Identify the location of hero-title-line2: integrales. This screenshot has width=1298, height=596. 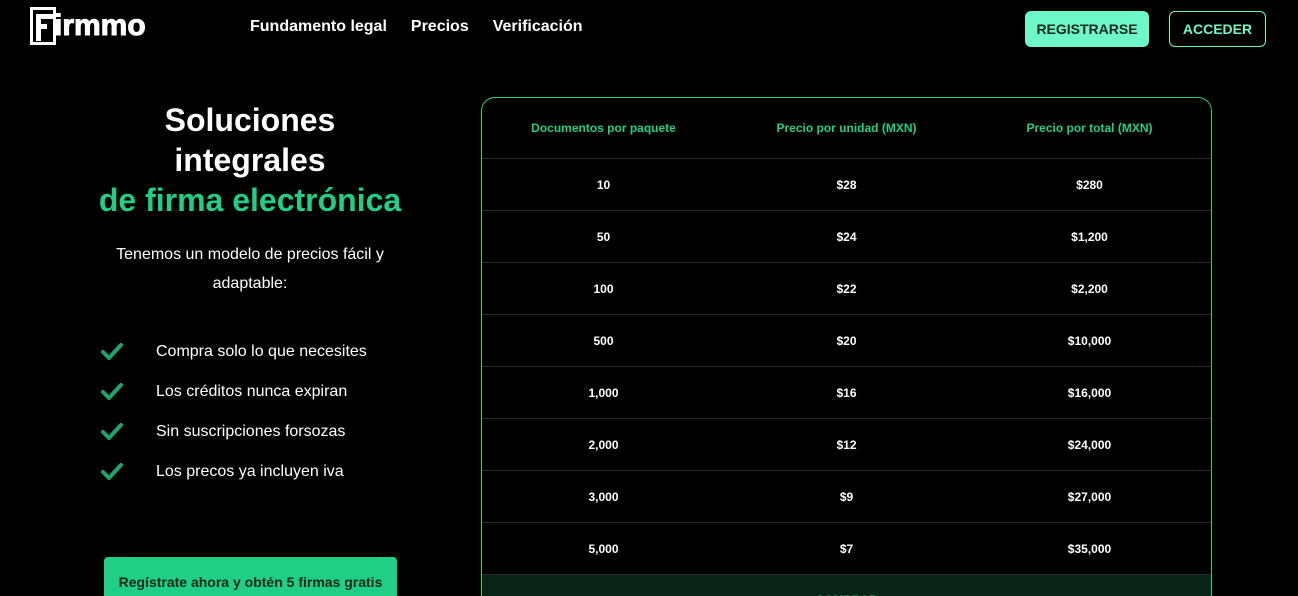
(250, 160).